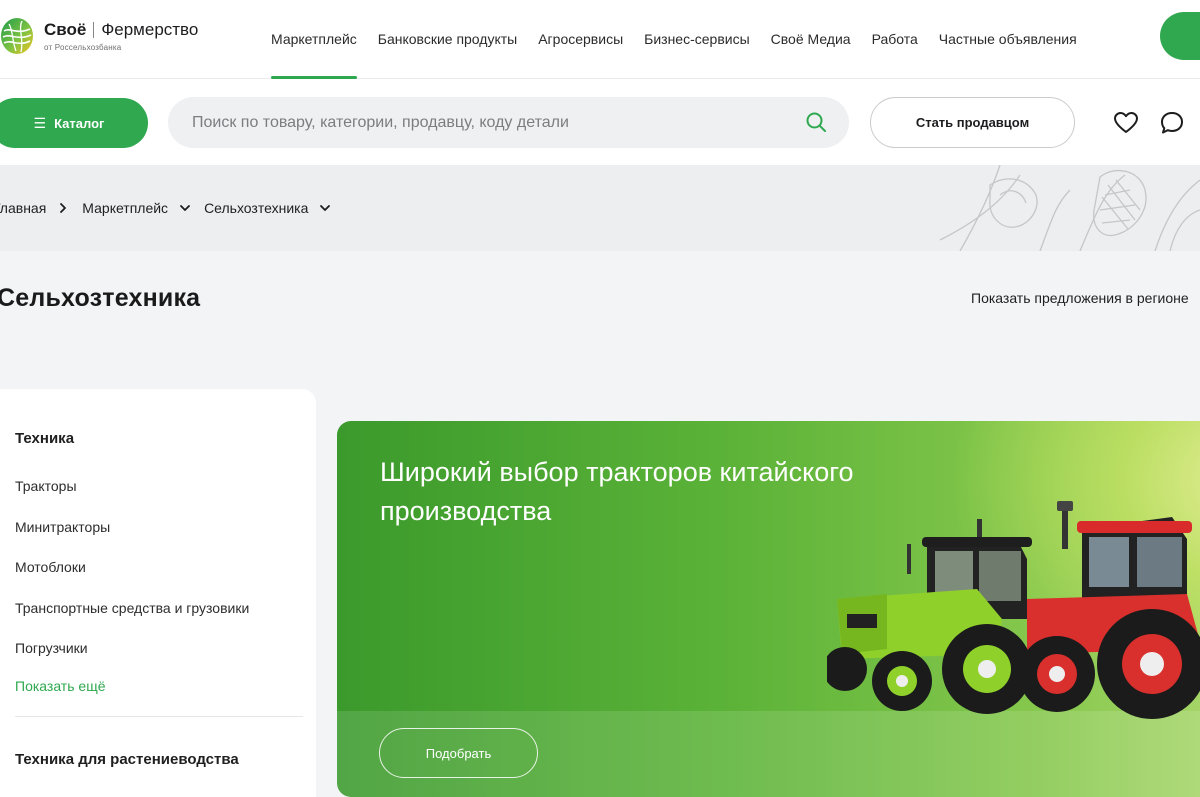  I want to click on search-icon, so click(816, 122).